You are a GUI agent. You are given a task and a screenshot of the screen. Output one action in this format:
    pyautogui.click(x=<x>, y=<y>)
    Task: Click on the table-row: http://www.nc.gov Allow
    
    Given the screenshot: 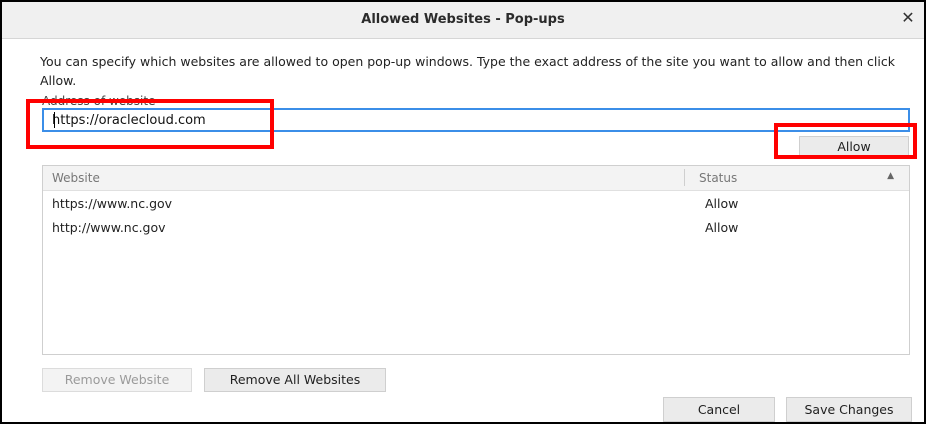 What is the action you would take?
    pyautogui.click(x=476, y=227)
    